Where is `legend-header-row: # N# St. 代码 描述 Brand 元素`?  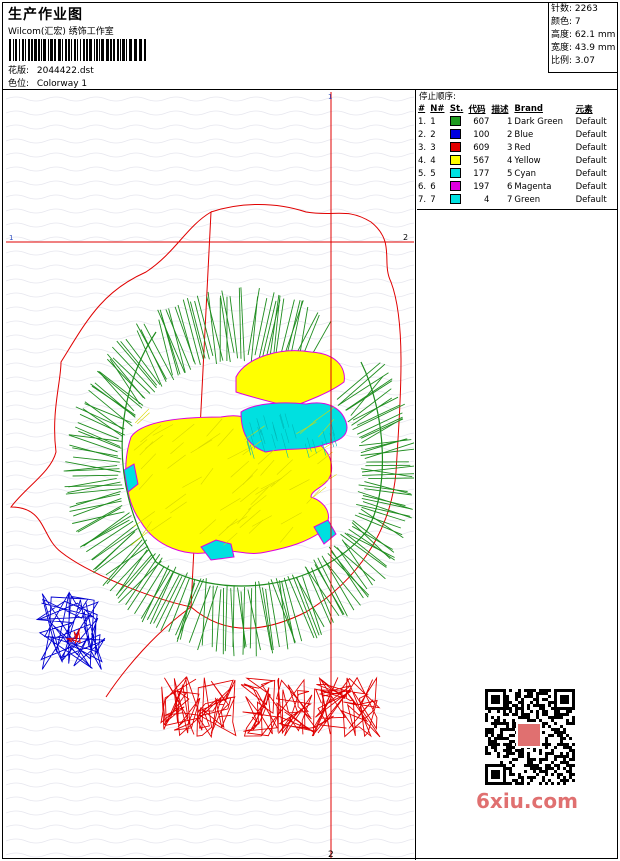 legend-header-row: # N# St. 代码 描述 Brand 元素 is located at coordinates (517, 108).